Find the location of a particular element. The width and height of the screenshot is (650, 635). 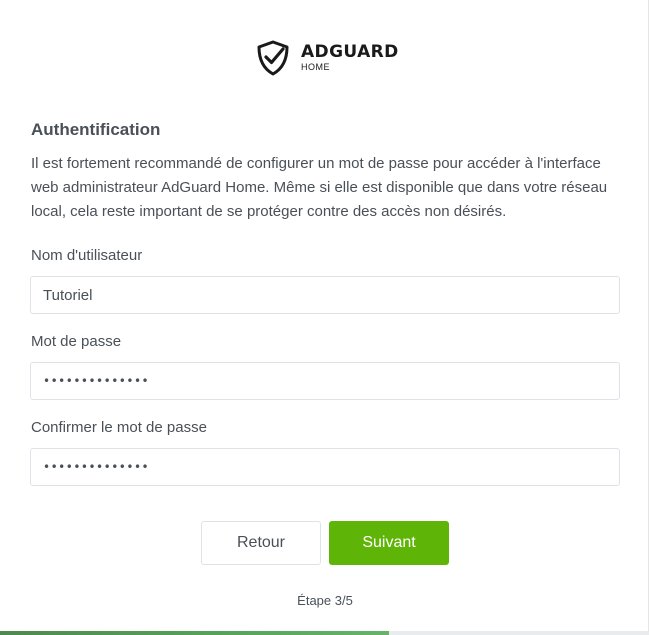

username-field is located at coordinates (325, 295).